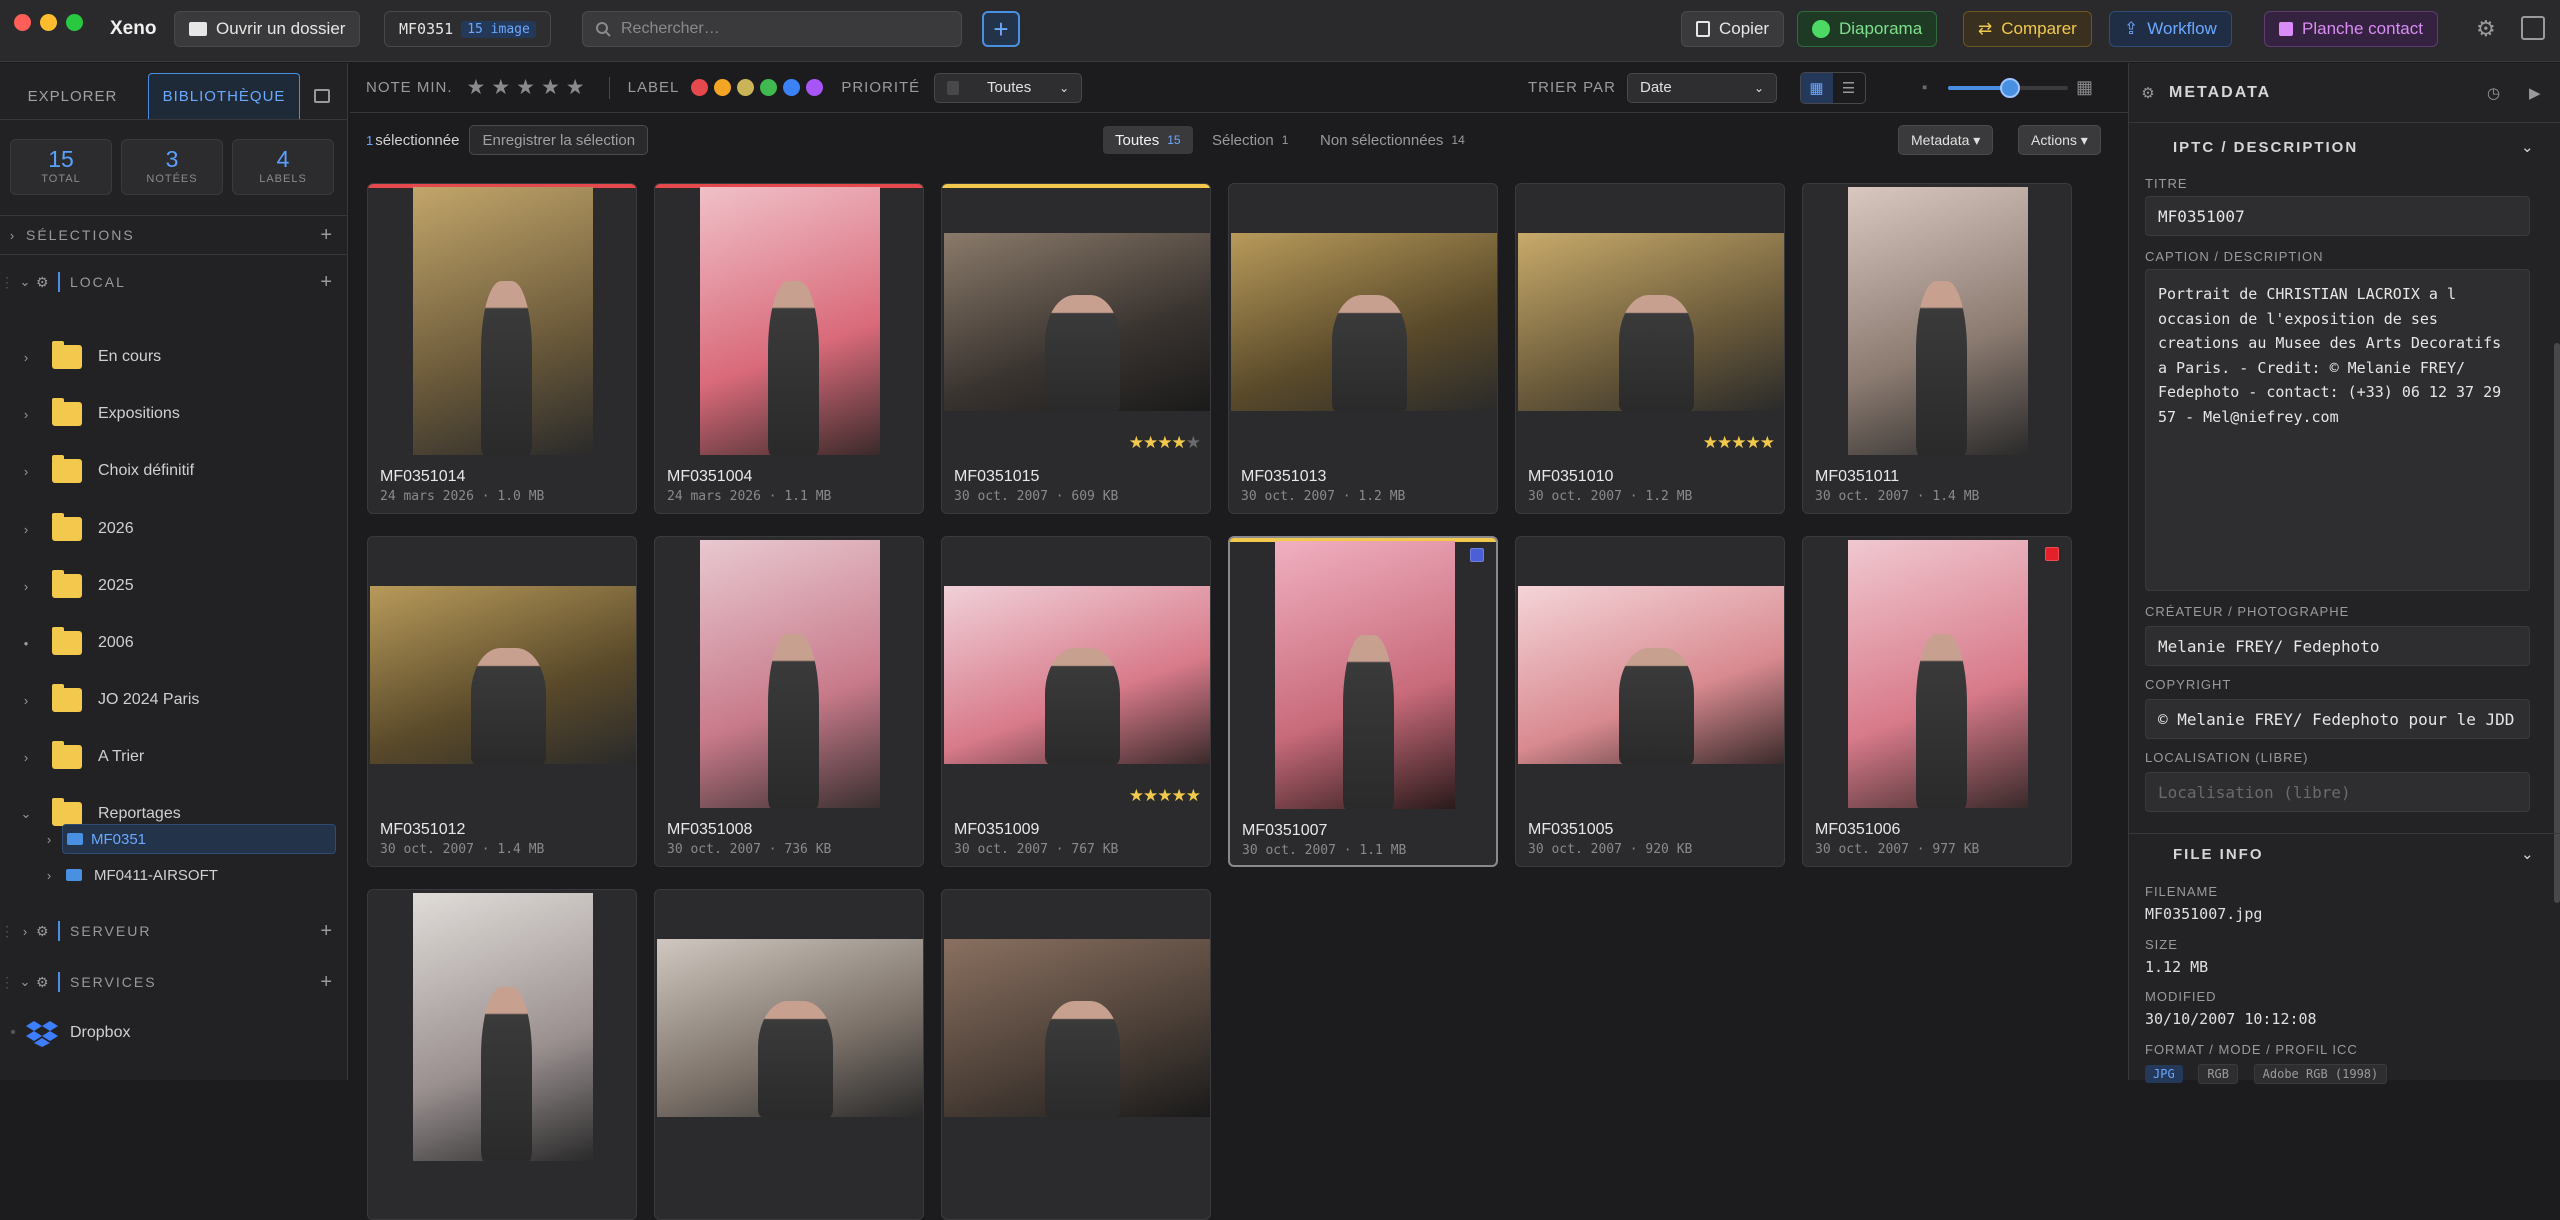 Image resolution: width=2560 pixels, height=1220 pixels. I want to click on folder-item: • 2006, so click(174, 643).